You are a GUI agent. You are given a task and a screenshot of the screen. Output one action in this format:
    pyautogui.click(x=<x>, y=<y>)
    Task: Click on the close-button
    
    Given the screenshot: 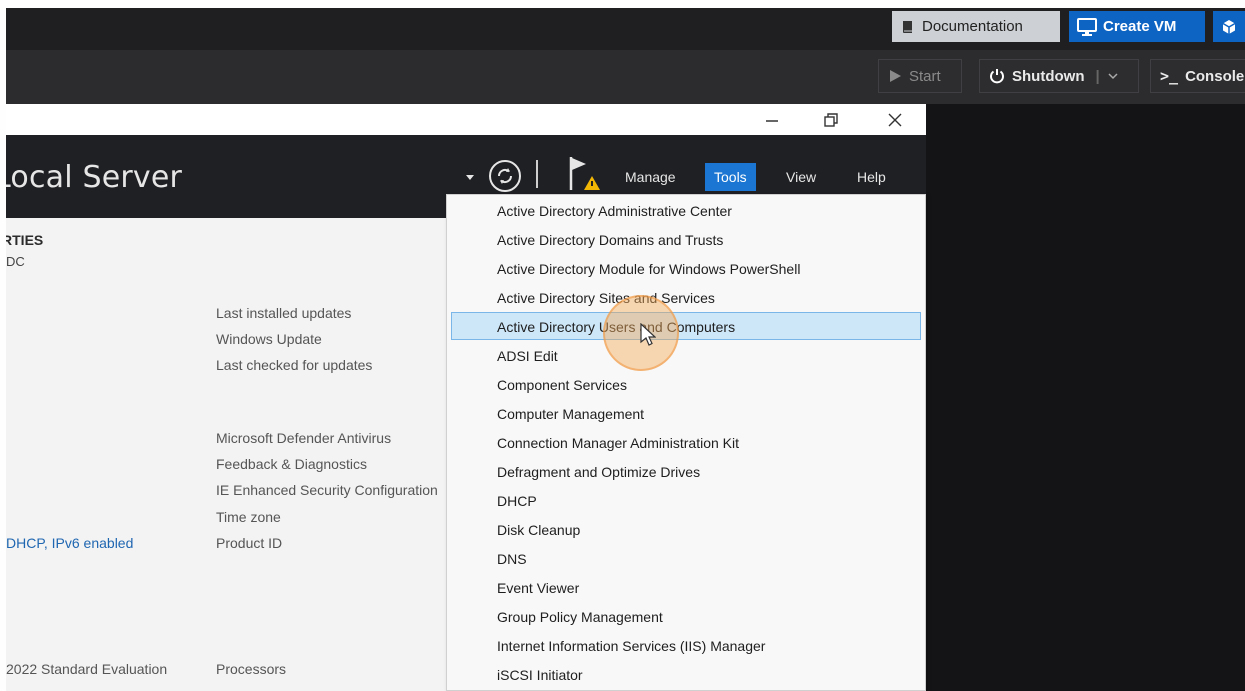 What is the action you would take?
    pyautogui.click(x=895, y=119)
    